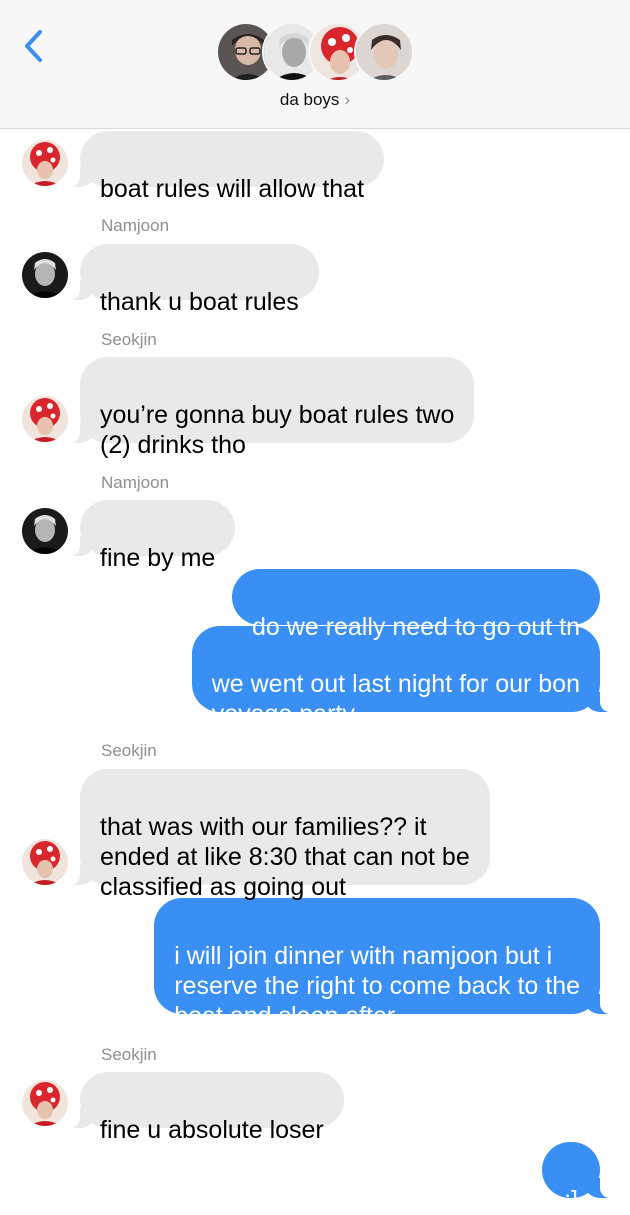 The image size is (630, 1215). What do you see at coordinates (192, 280) in the screenshot?
I see `incoming-message-bubble: thank u boat rules` at bounding box center [192, 280].